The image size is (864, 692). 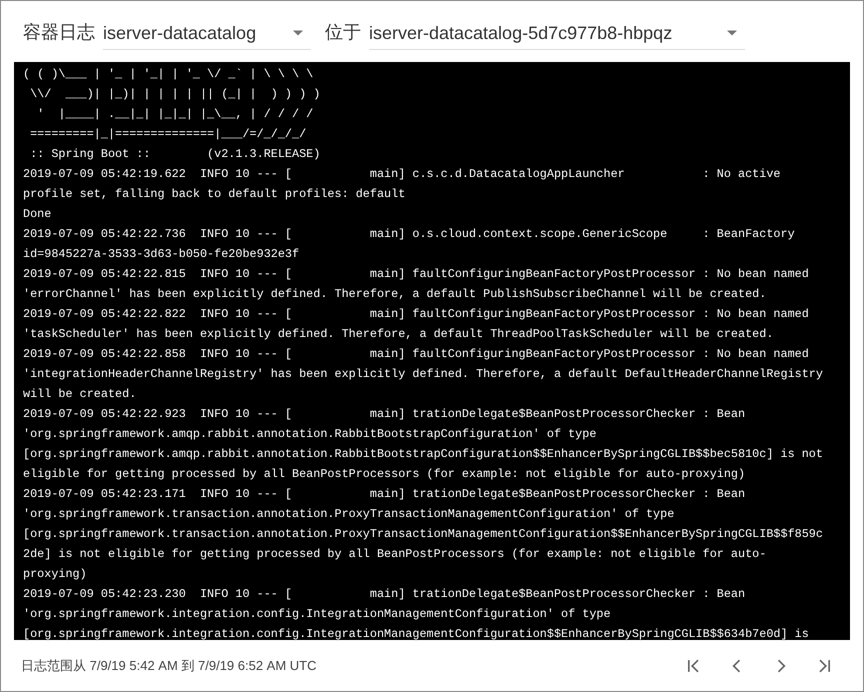 I want to click on log-line: 2019-07-09 05:42:22.815 INFO 10 --- [ main] faultConfiguringBeanFactoryPostProcessor : No bean named, so click(x=416, y=274).